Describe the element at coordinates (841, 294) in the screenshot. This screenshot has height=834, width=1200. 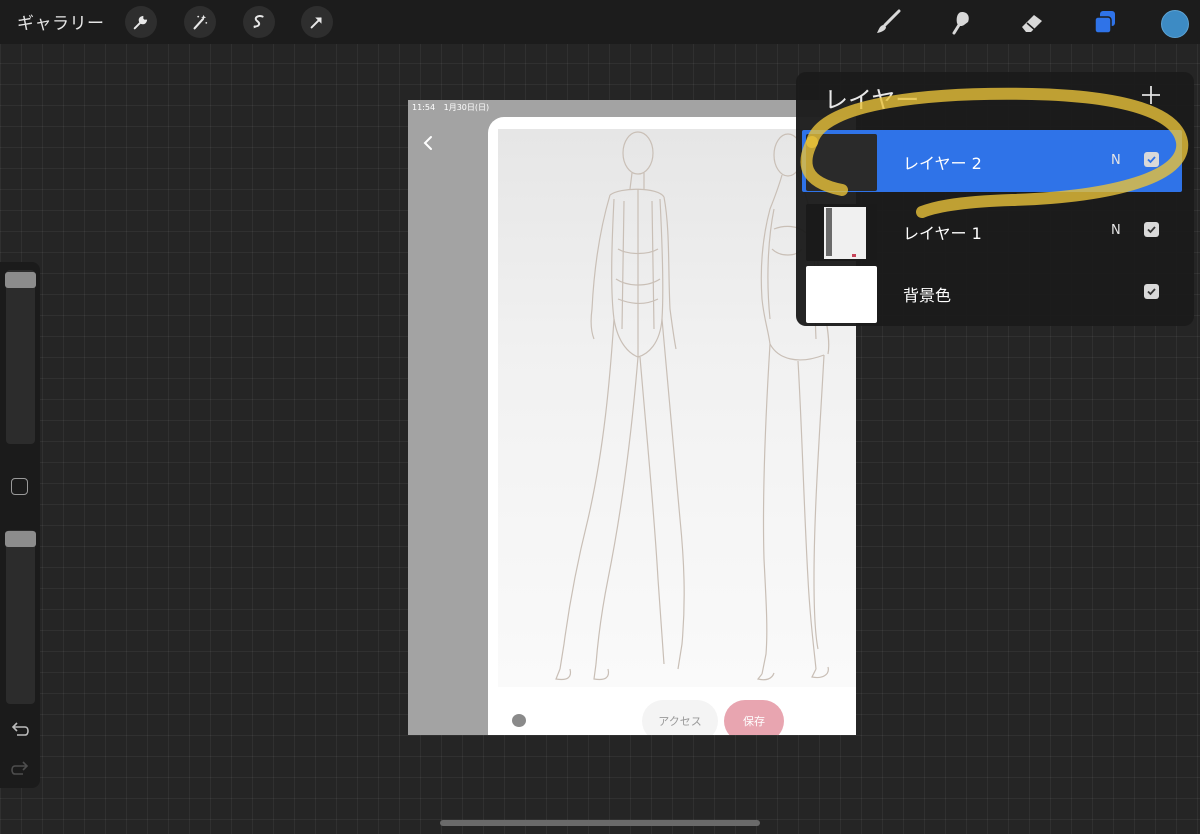
I see `background-color-swatch` at that location.